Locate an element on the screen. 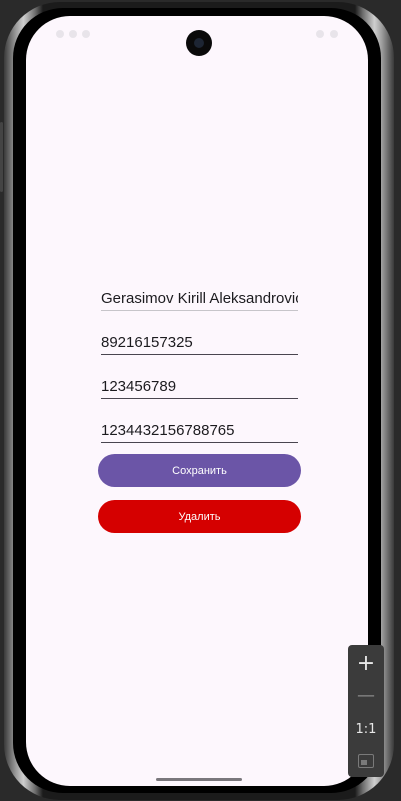 The height and width of the screenshot is (801, 401). status-icons-right is located at coordinates (327, 34).